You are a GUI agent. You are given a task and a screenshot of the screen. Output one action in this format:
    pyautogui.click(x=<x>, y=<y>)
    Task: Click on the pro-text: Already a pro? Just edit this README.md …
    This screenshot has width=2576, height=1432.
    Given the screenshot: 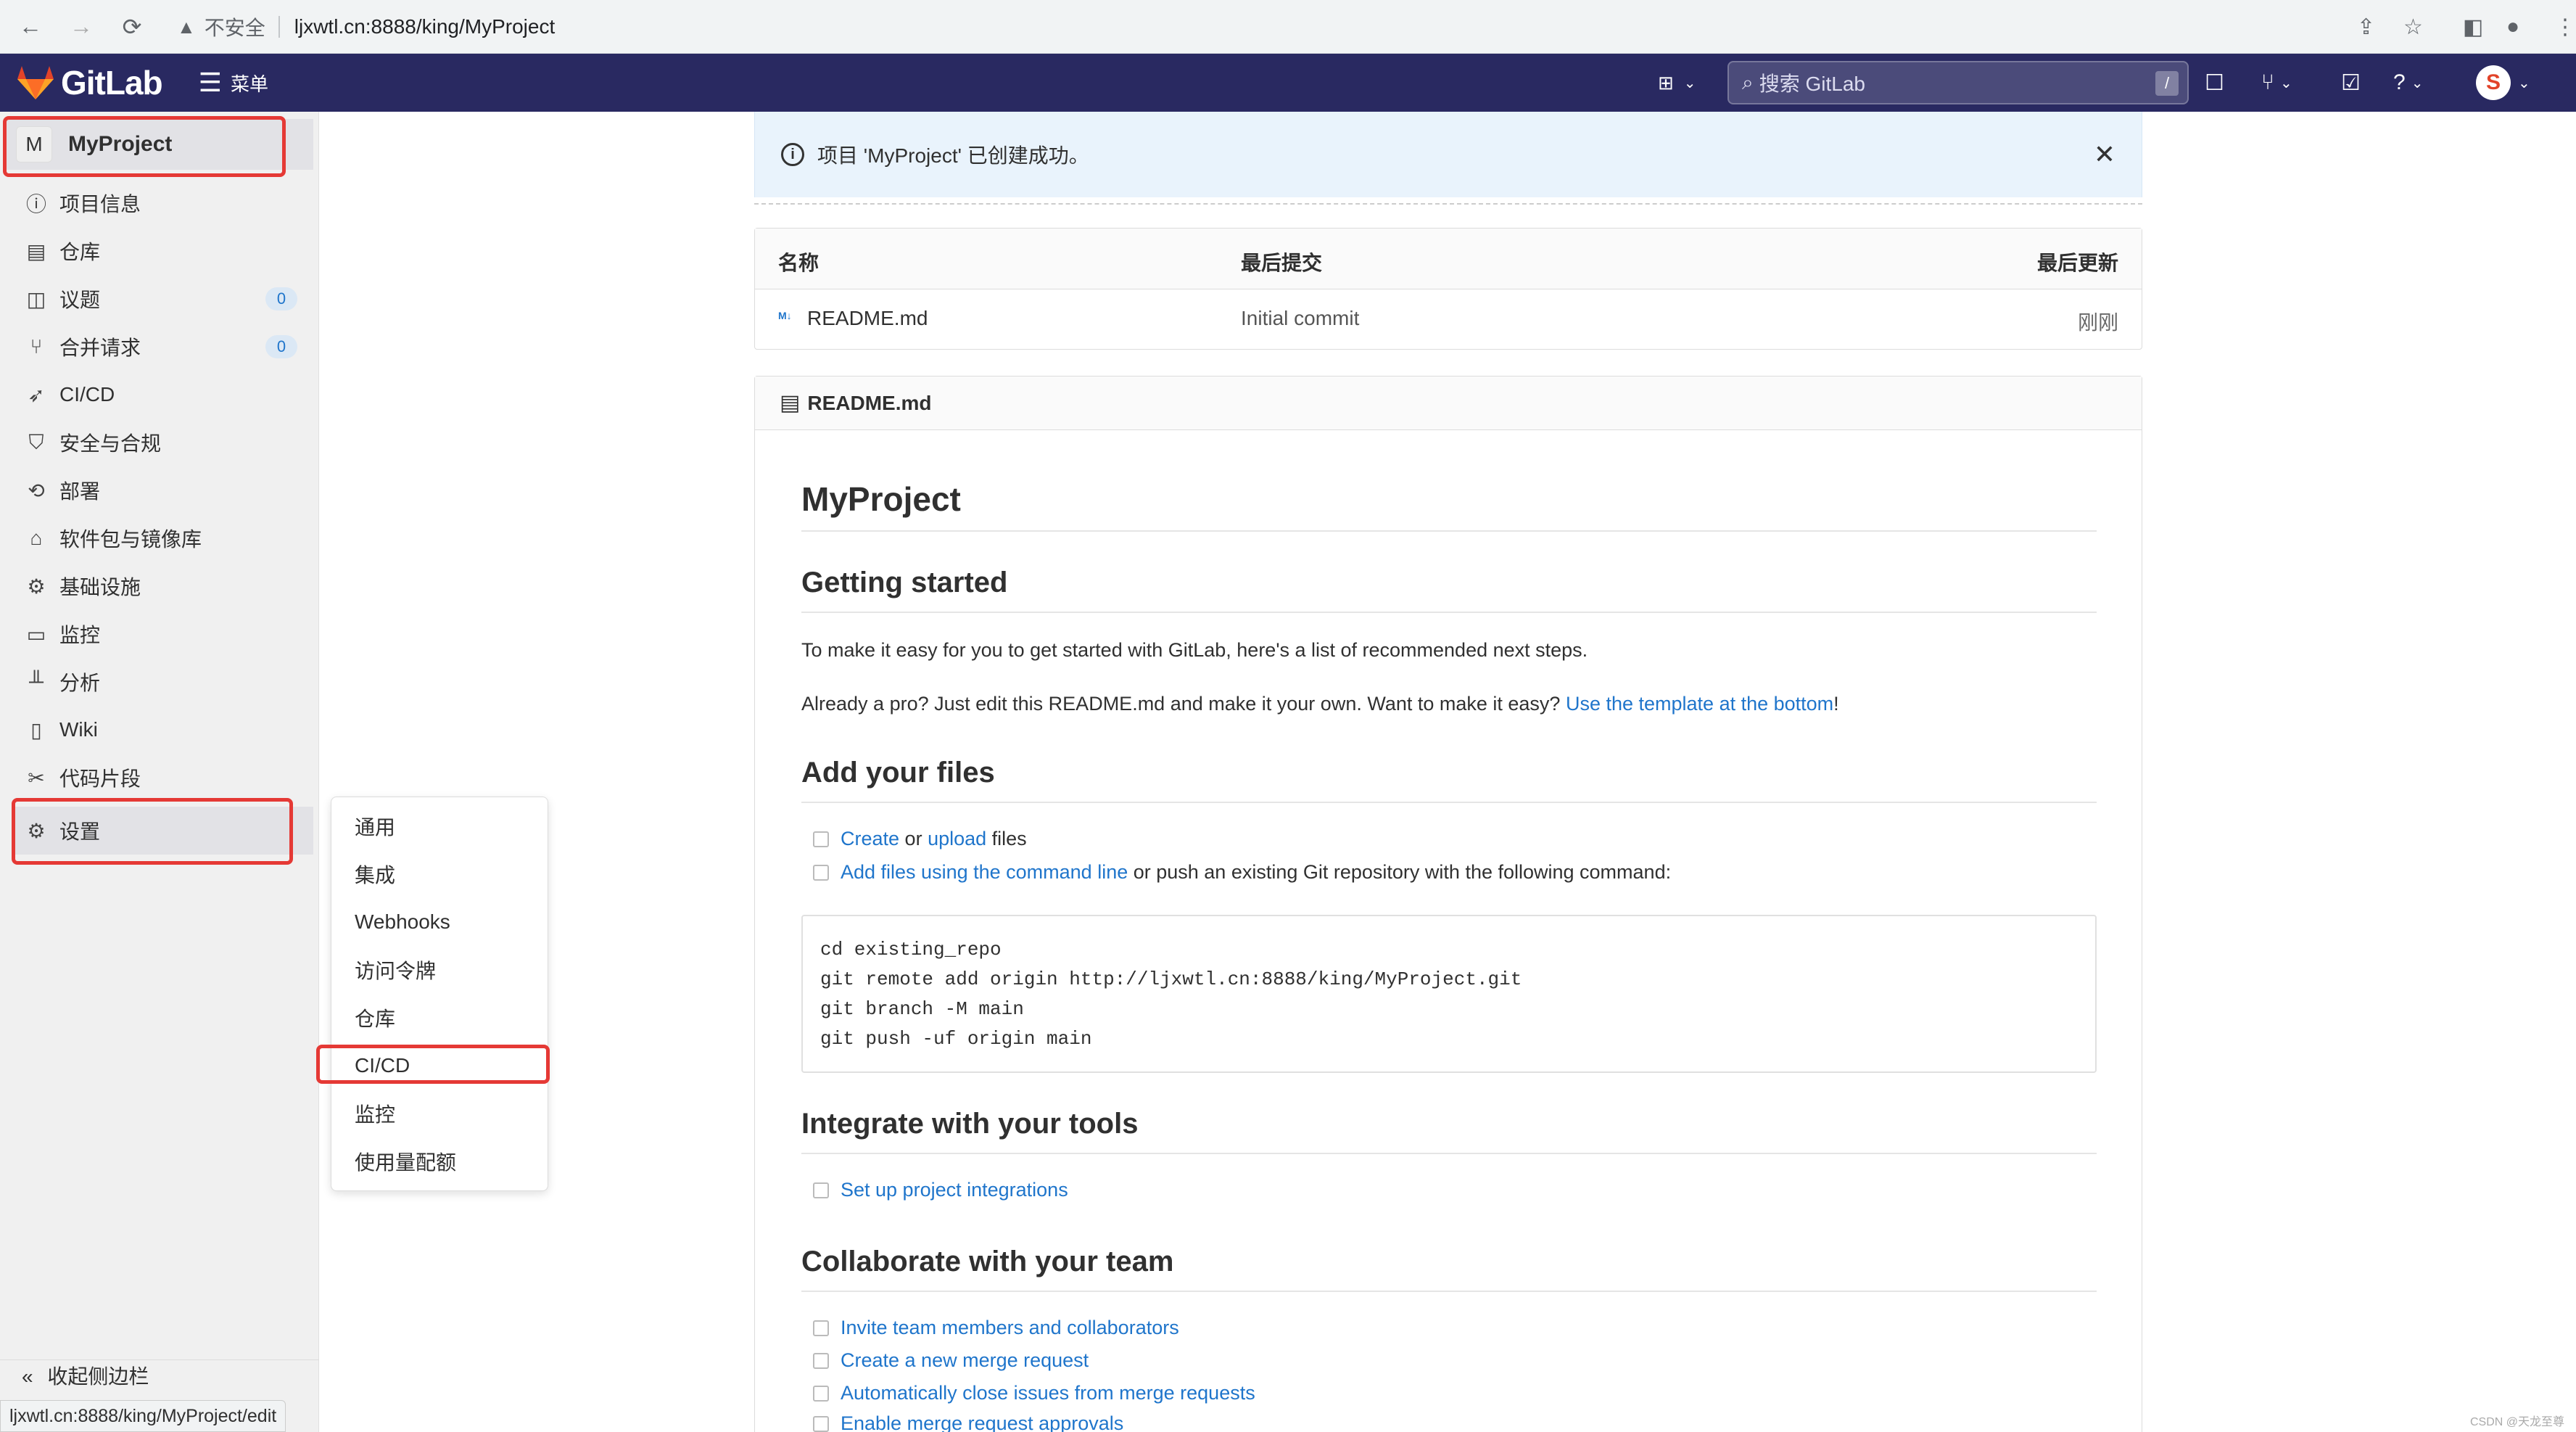 What is the action you would take?
    pyautogui.click(x=1183, y=704)
    